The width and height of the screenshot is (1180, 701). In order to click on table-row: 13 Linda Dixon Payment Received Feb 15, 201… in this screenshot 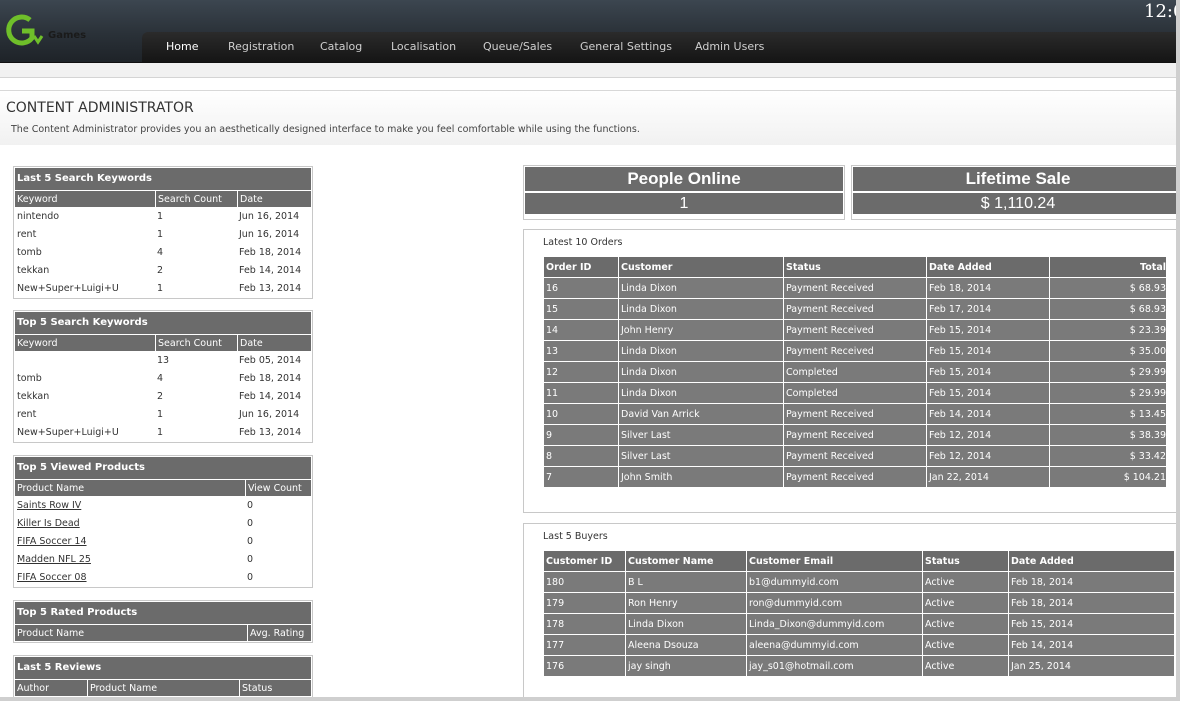, I will do `click(855, 351)`.